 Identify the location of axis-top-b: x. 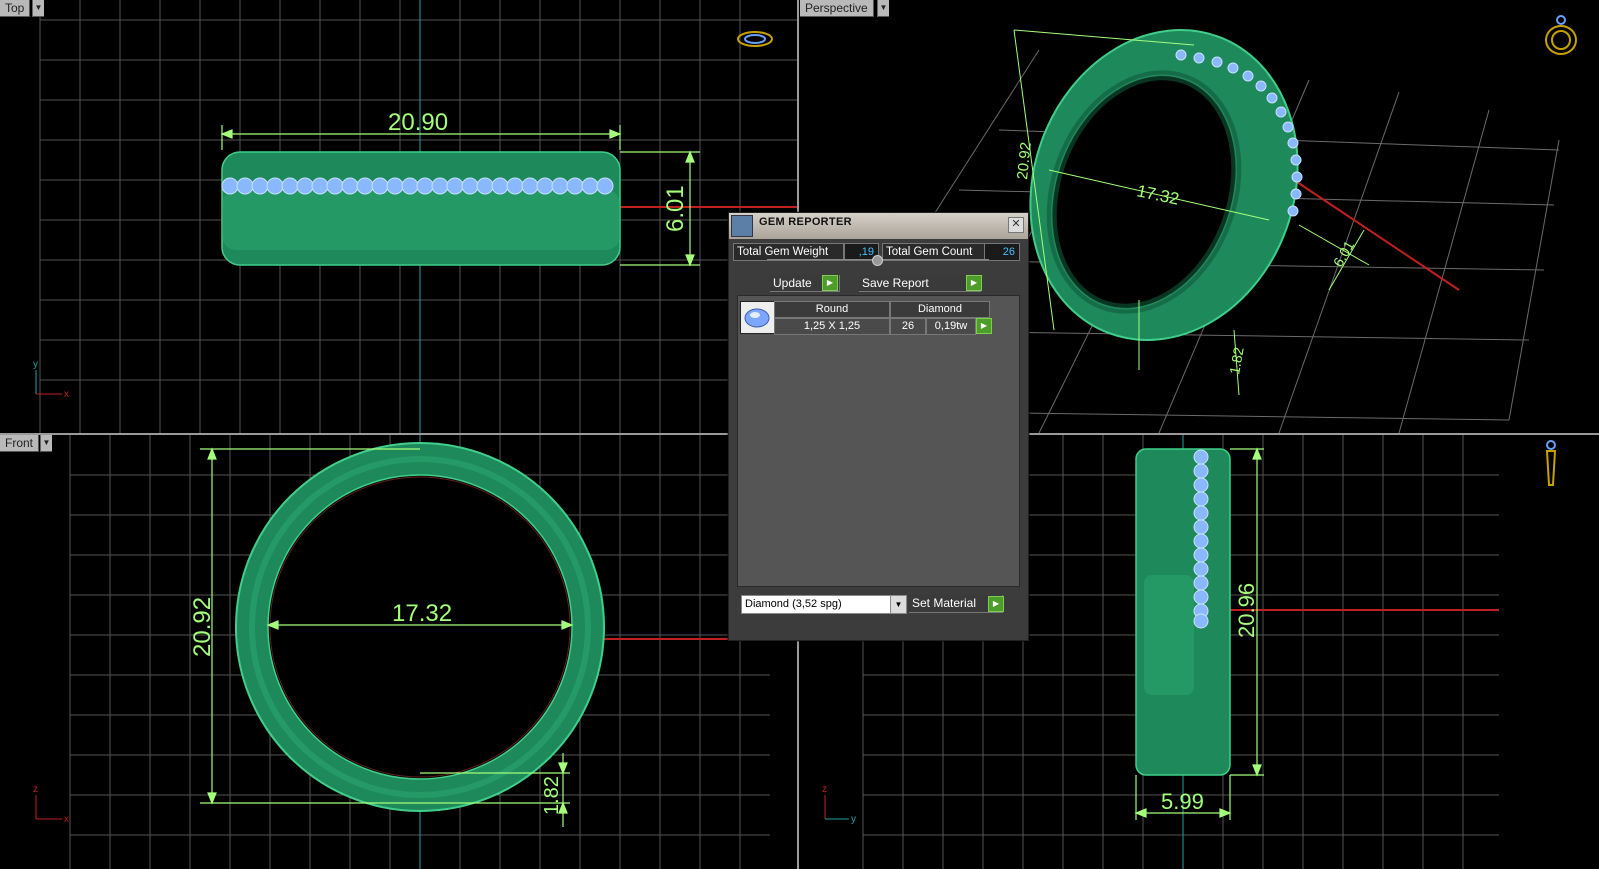
(66, 394).